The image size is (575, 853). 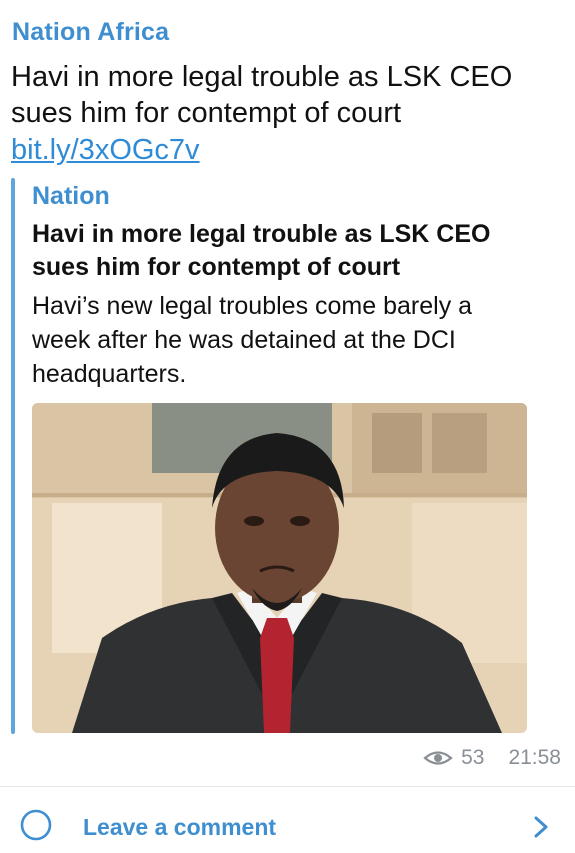 I want to click on views-eye-icon, so click(x=438, y=758).